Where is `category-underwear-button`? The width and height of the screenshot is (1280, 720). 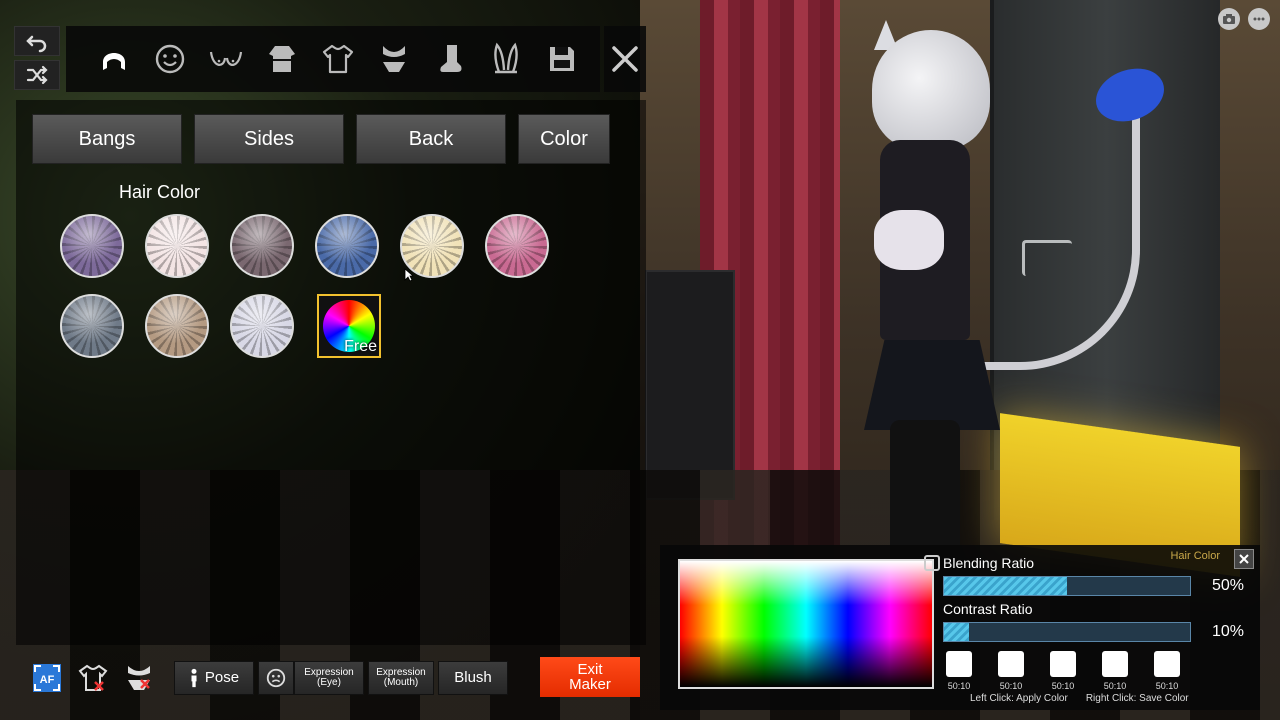 category-underwear-button is located at coordinates (394, 59).